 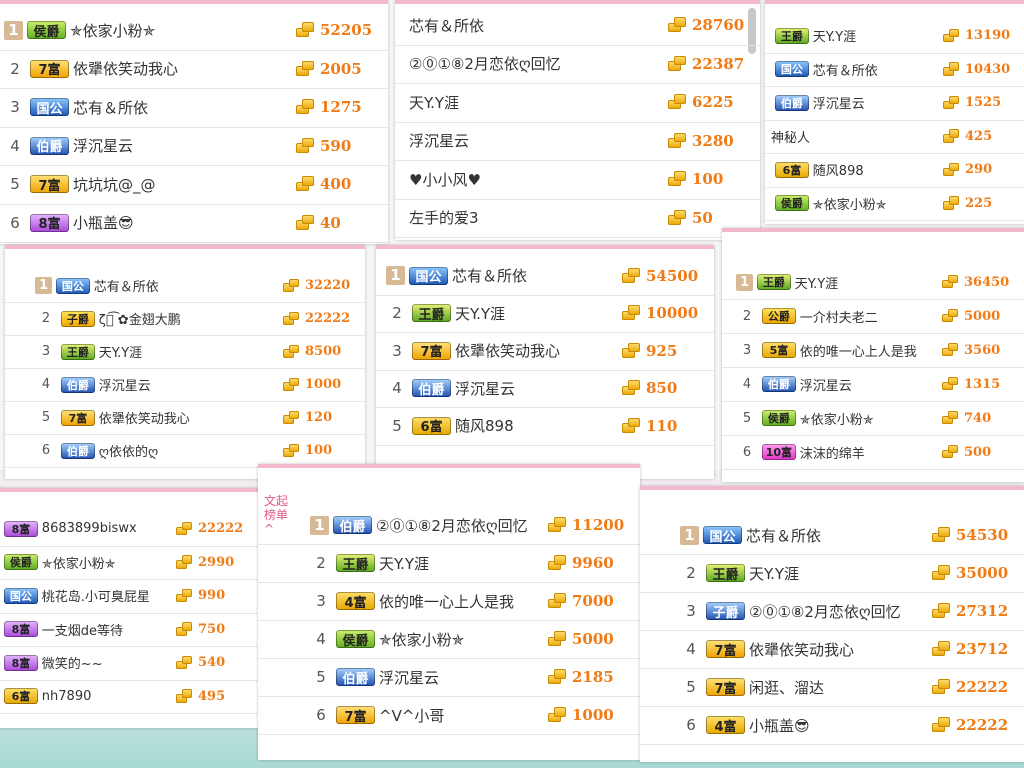 I want to click on leaderboard-row: 8富 一支烟de等待 750, so click(x=129, y=630).